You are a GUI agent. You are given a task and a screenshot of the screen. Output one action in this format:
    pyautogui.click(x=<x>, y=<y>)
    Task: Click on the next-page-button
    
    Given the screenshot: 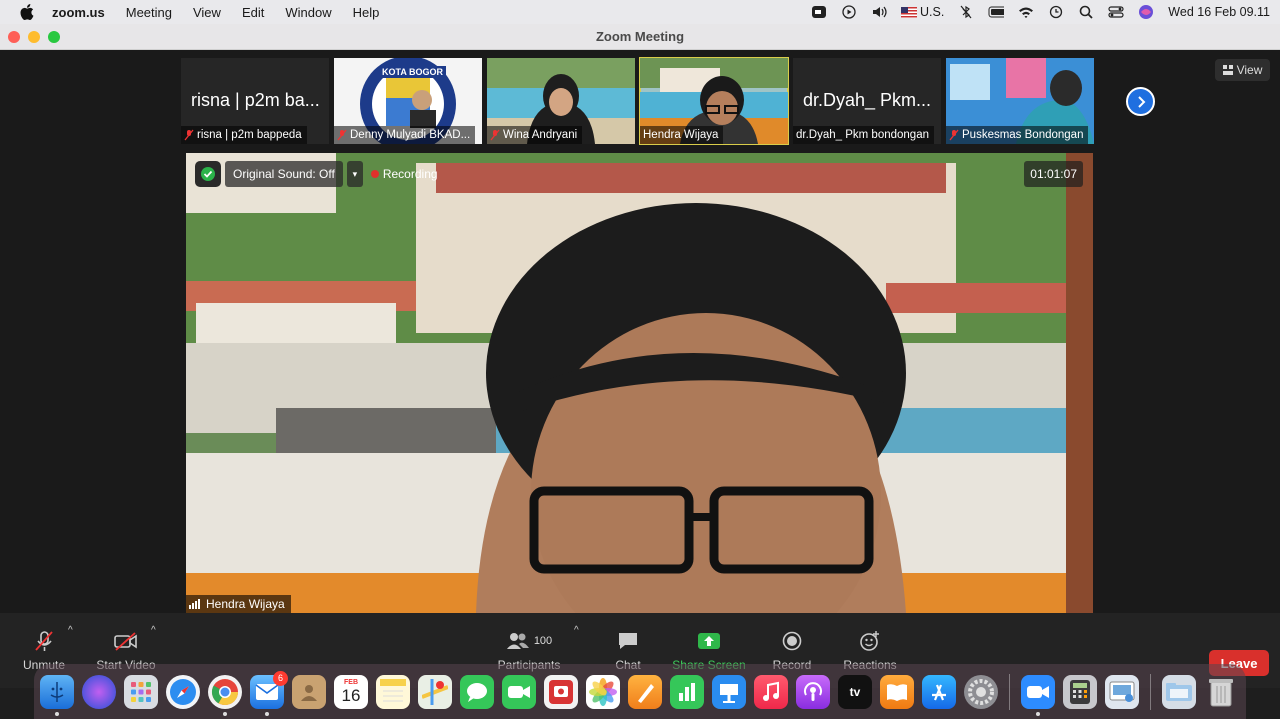 What is the action you would take?
    pyautogui.click(x=1140, y=101)
    